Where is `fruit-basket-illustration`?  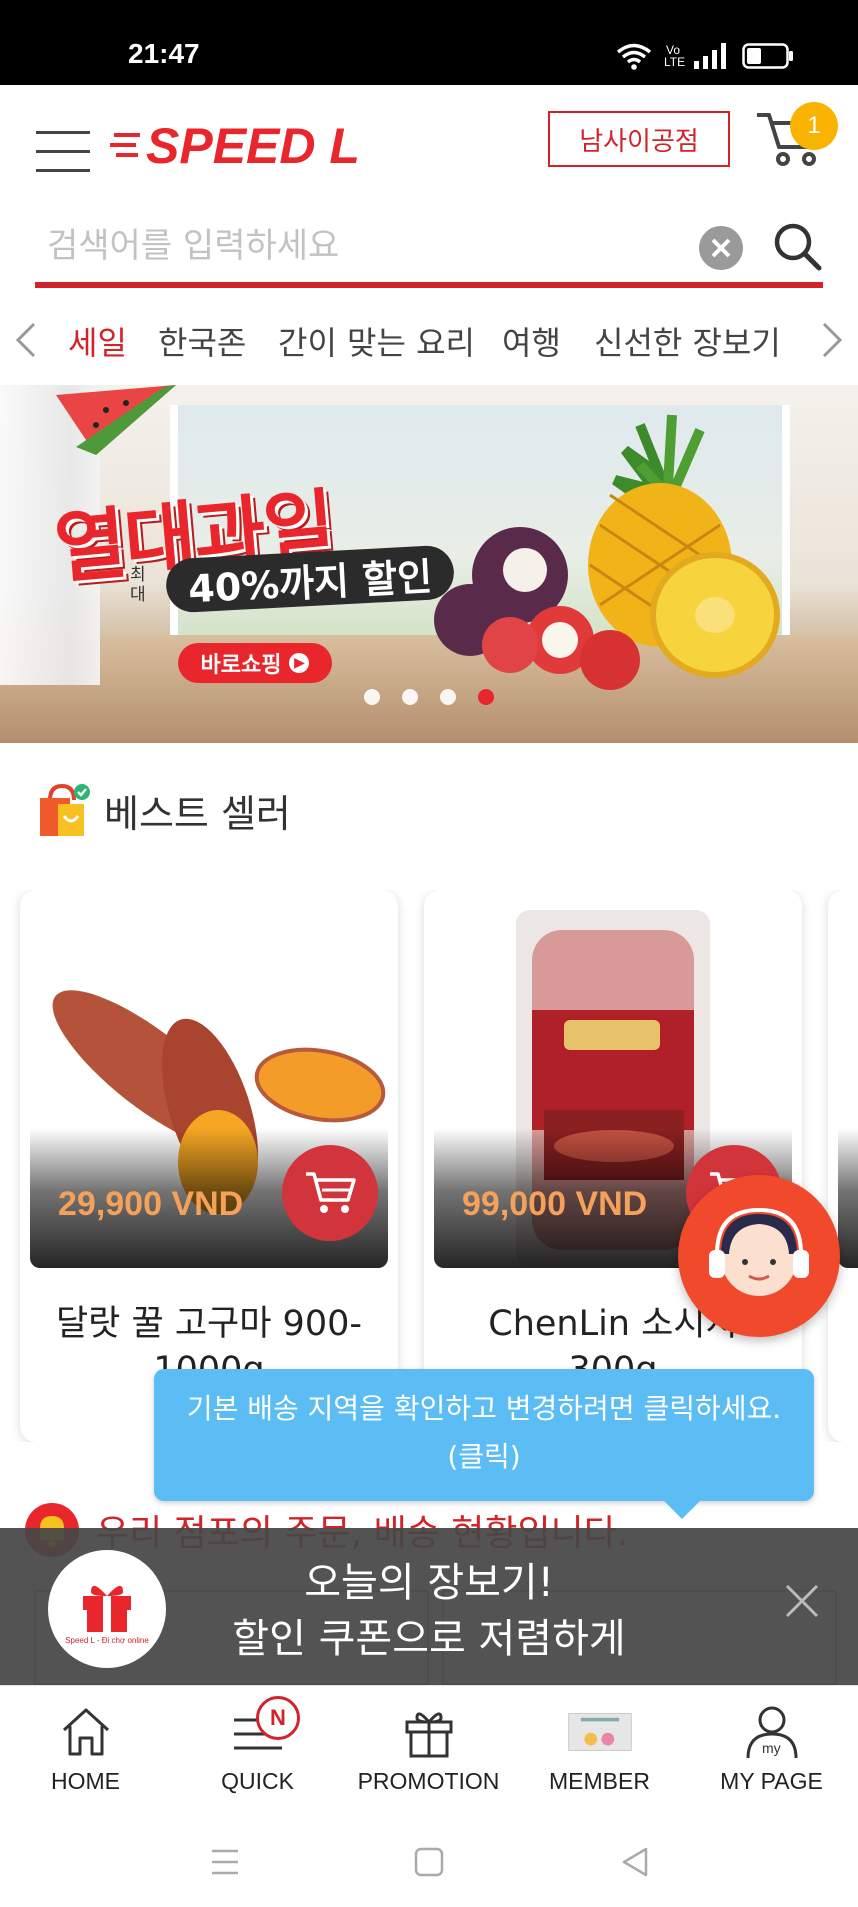 fruit-basket-illustration is located at coordinates (607, 552).